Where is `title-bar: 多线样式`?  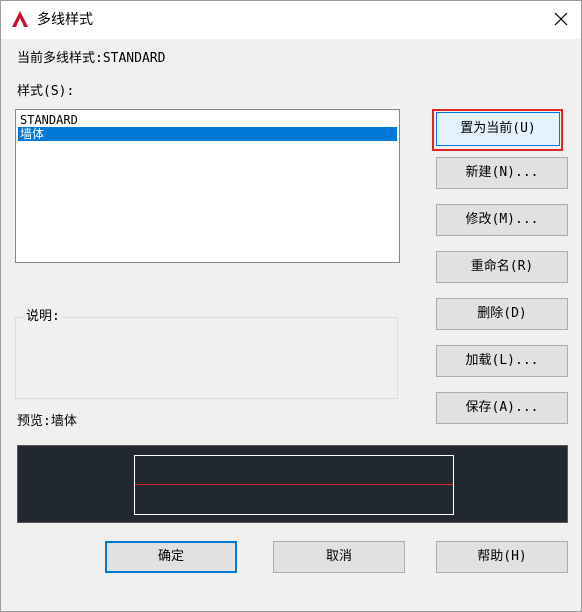
title-bar: 多线样式 is located at coordinates (291, 20).